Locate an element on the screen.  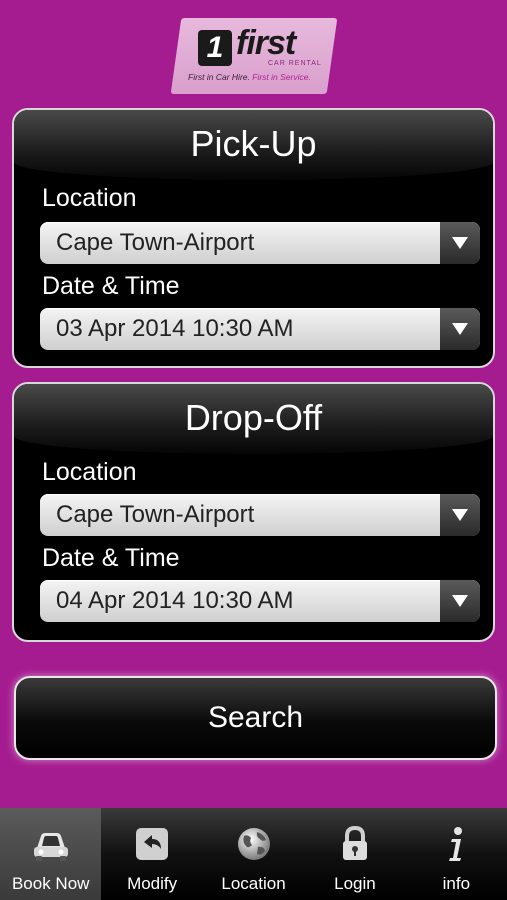
back-arrow-icon is located at coordinates (152, 844).